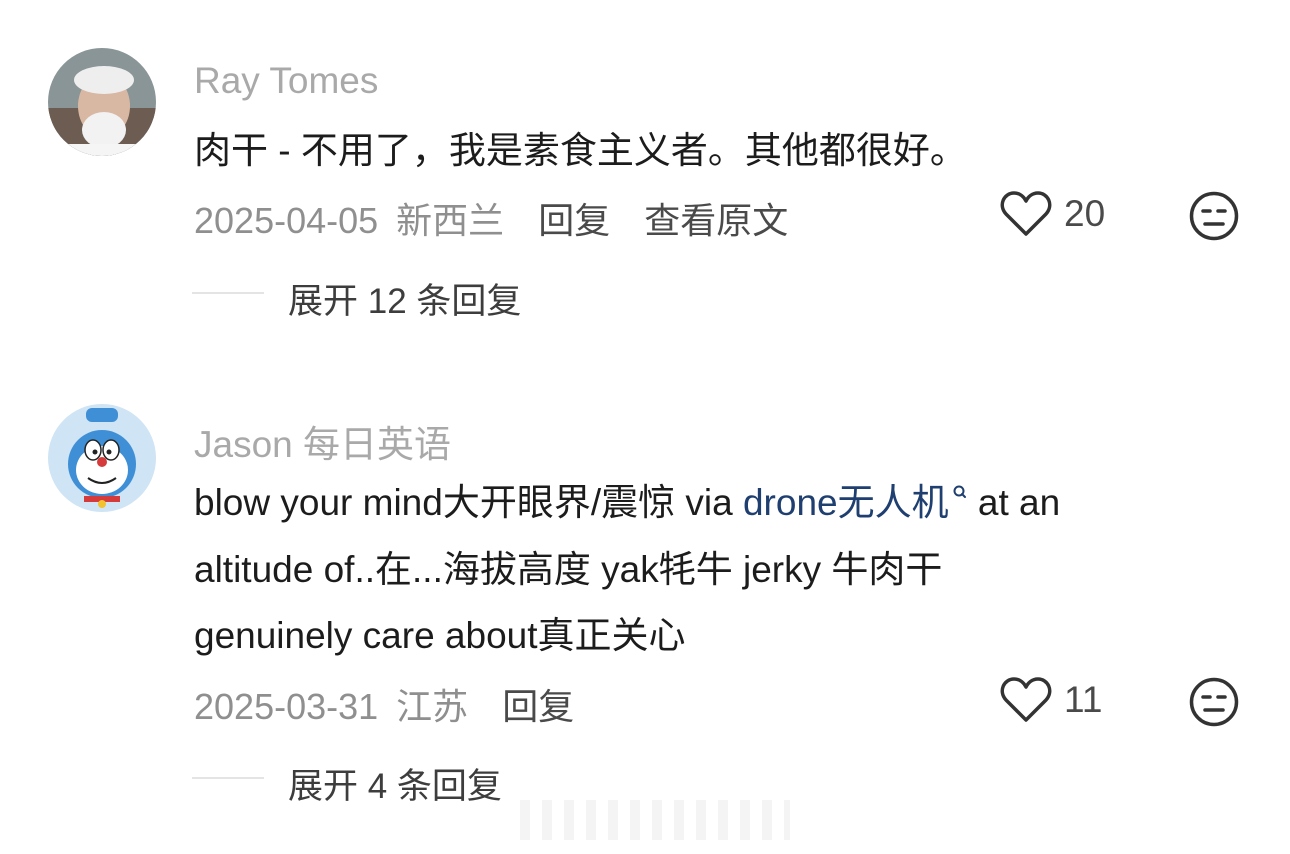  Describe the element at coordinates (432, 706) in the screenshot. I see `comment-location: 江苏` at that location.